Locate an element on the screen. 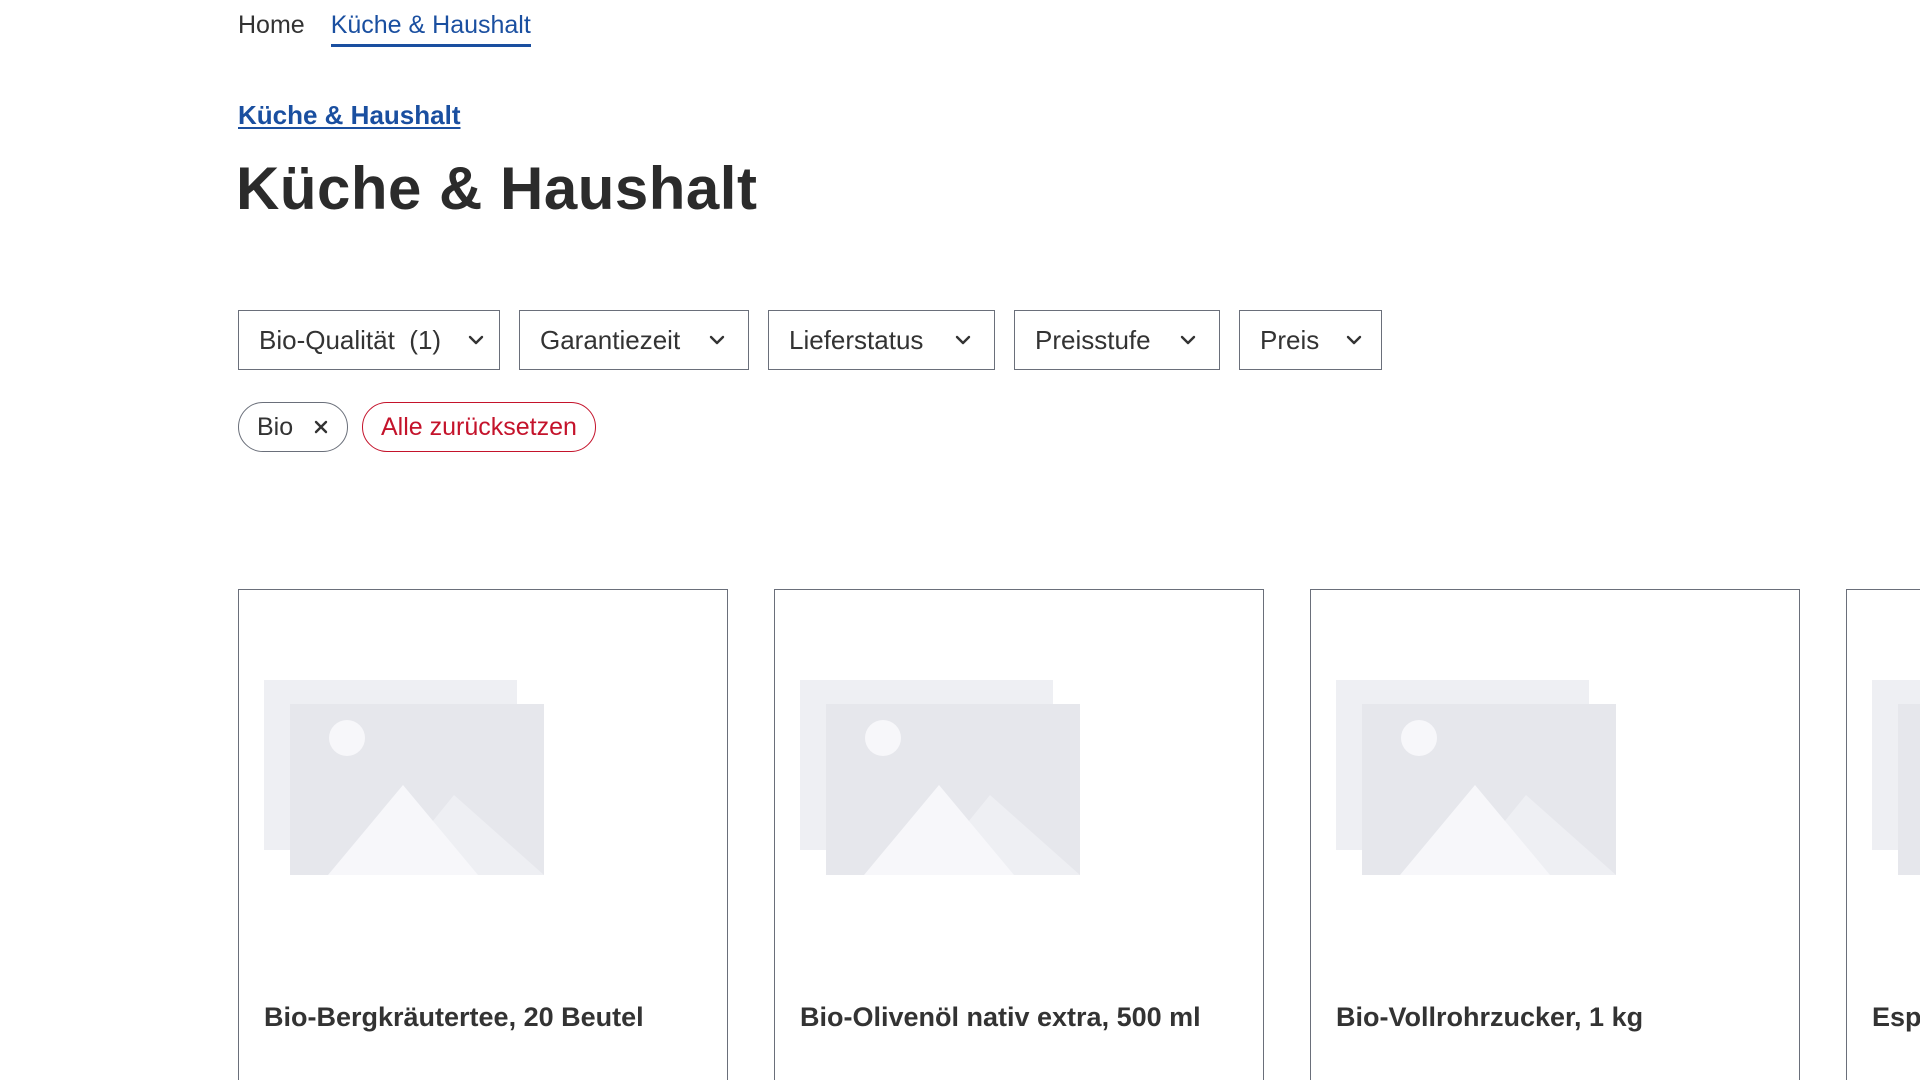  filter-label: Bio-Qualität (1) is located at coordinates (350, 339).